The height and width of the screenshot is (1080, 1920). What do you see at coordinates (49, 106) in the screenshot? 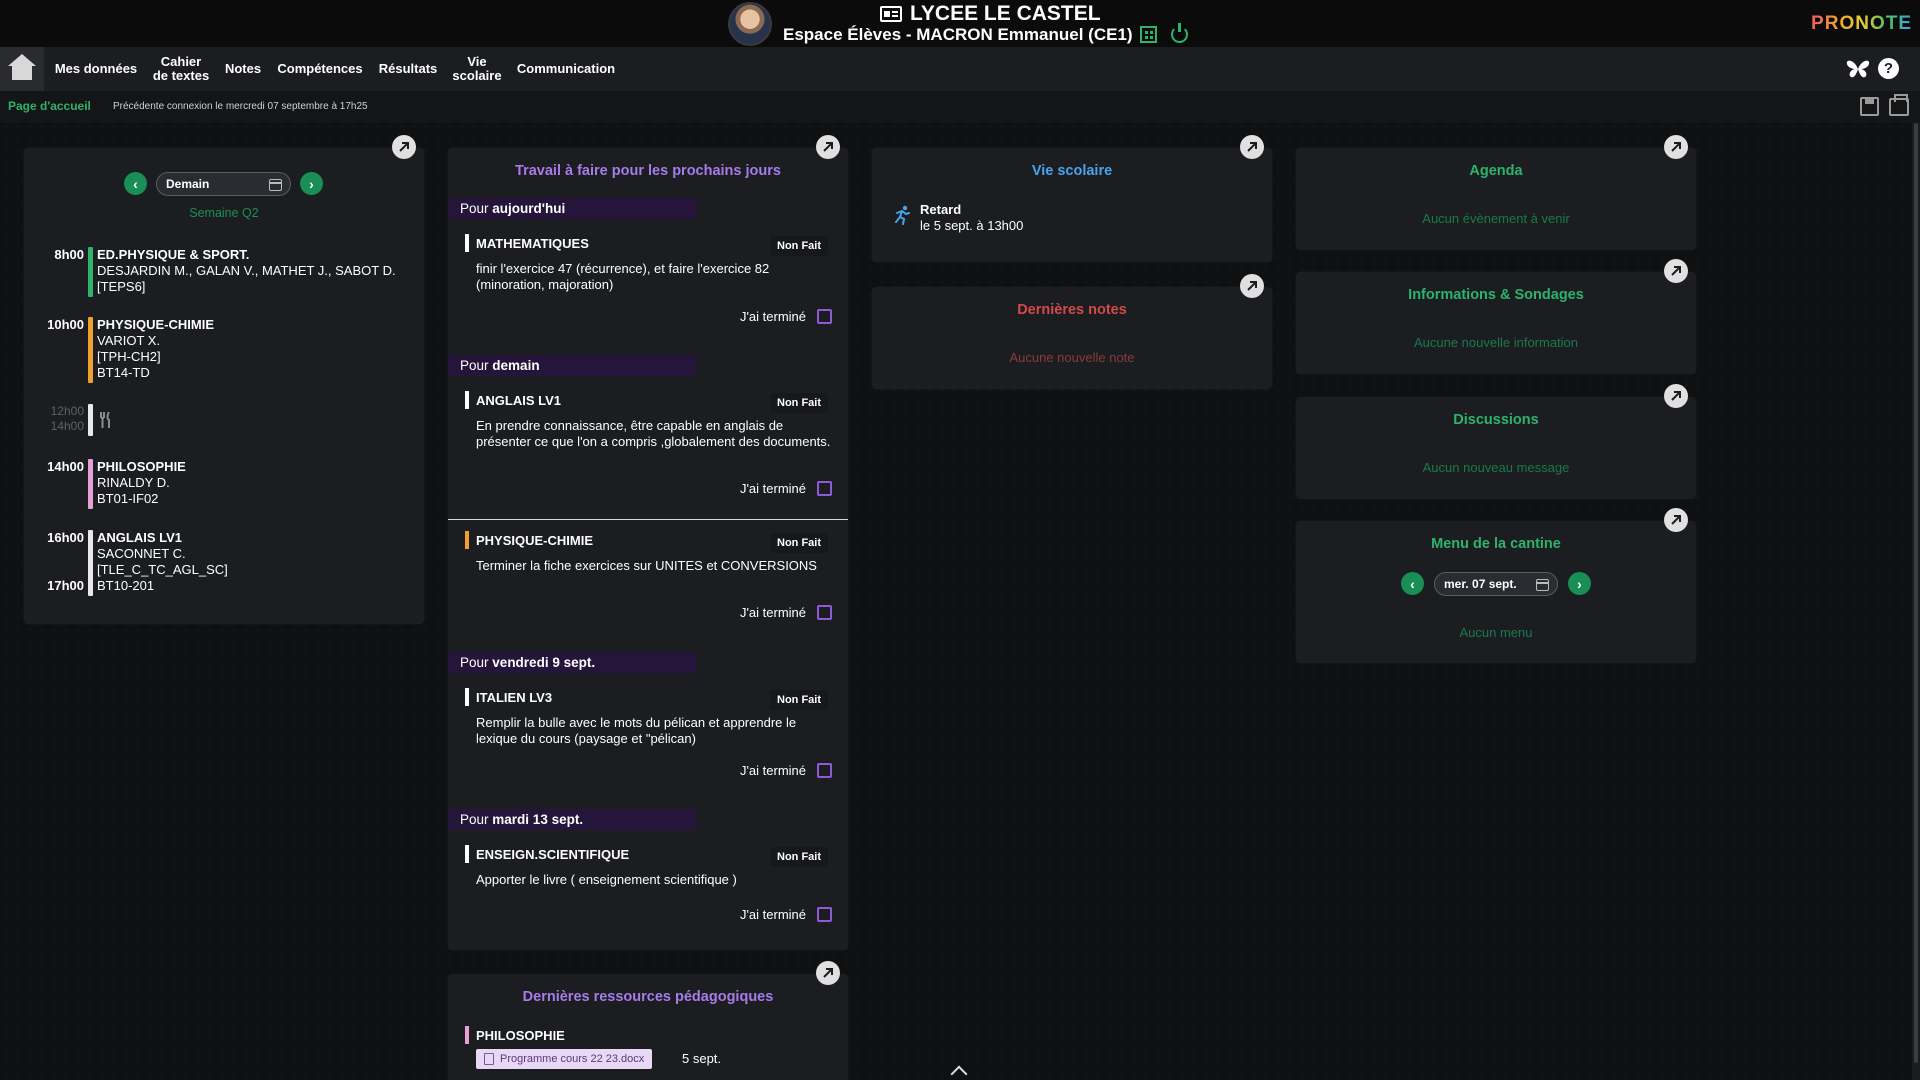
I see `page-title: Page d'accueil` at bounding box center [49, 106].